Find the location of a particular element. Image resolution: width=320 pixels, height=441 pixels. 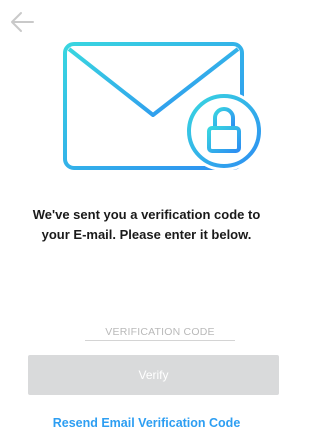

back-button is located at coordinates (22, 22).